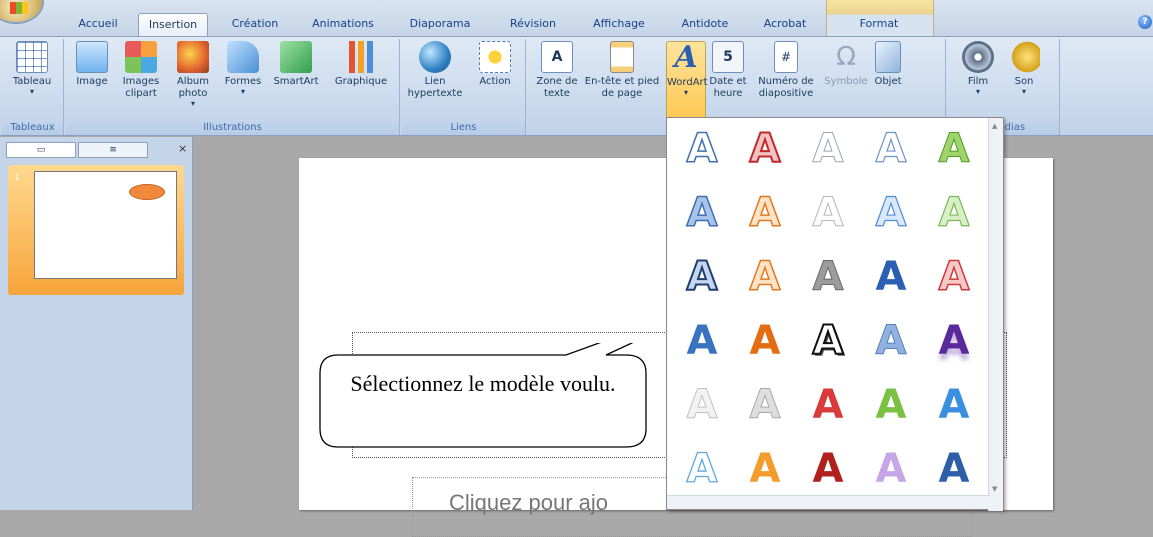 This screenshot has height=537, width=1153. Describe the element at coordinates (105, 225) in the screenshot. I see `slide-thumbnail` at that location.